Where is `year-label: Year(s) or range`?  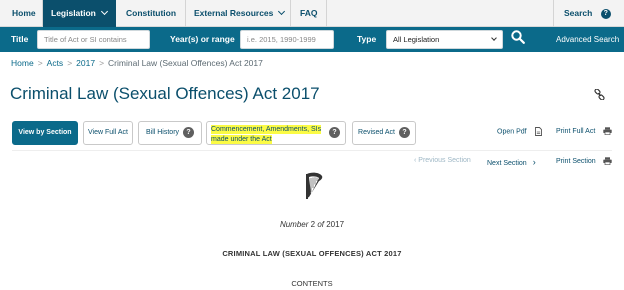 year-label: Year(s) or range is located at coordinates (202, 39).